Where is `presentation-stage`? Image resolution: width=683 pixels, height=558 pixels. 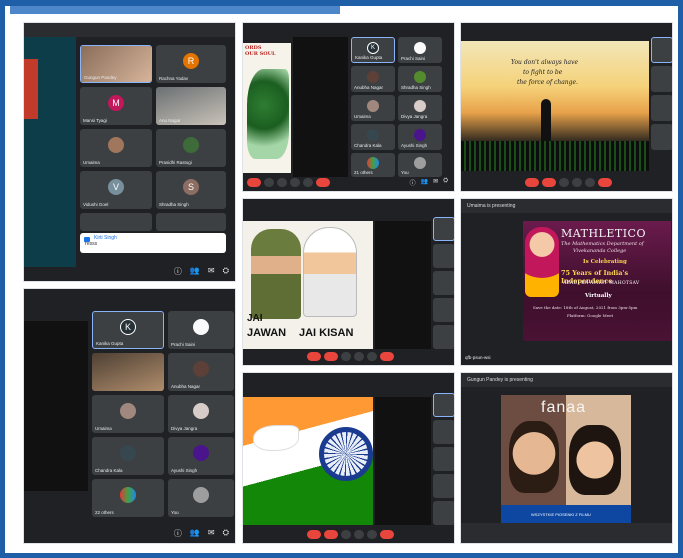
presentation-stage is located at coordinates (403, 461).